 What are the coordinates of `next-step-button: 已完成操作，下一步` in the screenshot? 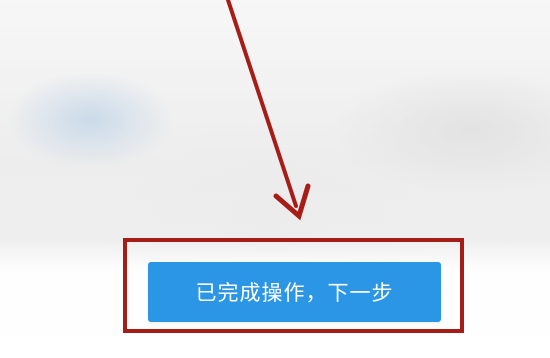 It's located at (294, 292).